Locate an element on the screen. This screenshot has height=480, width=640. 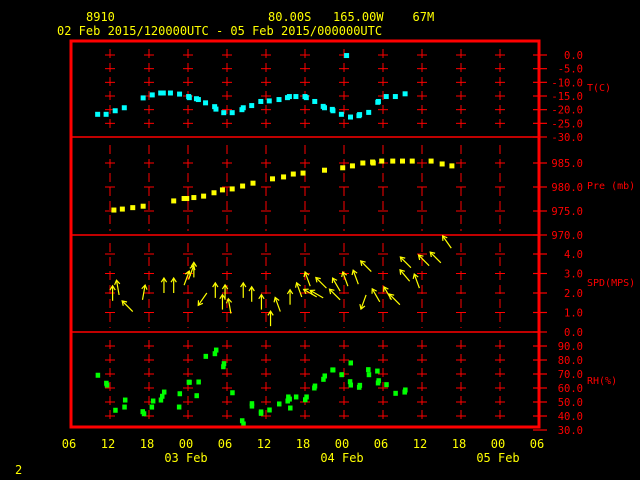
y-tick-label: 1.0 is located at coordinates (573, 314).